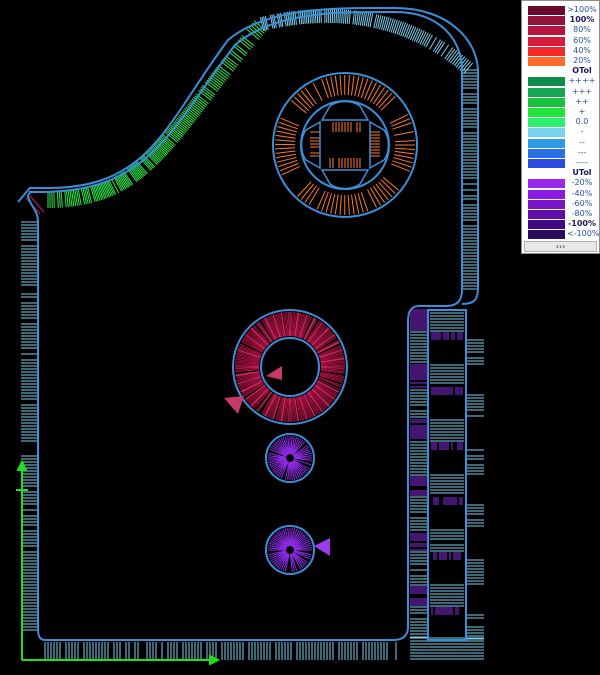 Image resolution: width=600 pixels, height=675 pixels. Describe the element at coordinates (583, 234) in the screenshot. I see `legend-label: <-100%` at that location.